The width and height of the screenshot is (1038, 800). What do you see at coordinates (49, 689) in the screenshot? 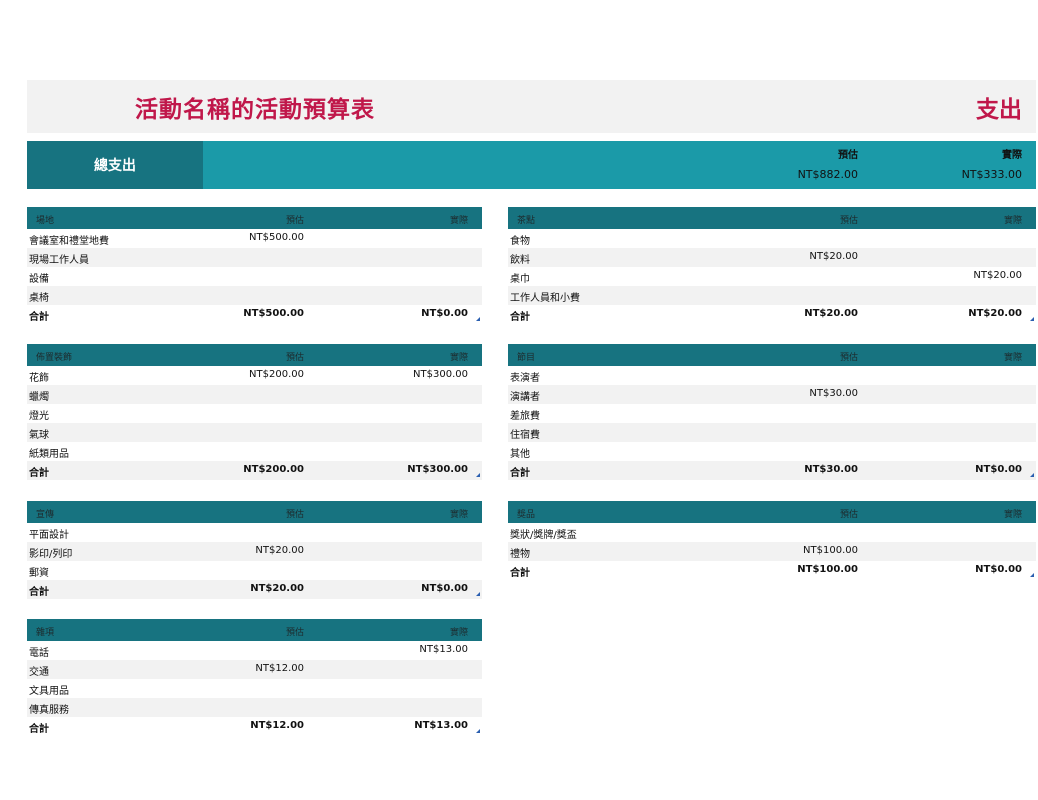
I see `item-label-cell: 文具用品` at bounding box center [49, 689].